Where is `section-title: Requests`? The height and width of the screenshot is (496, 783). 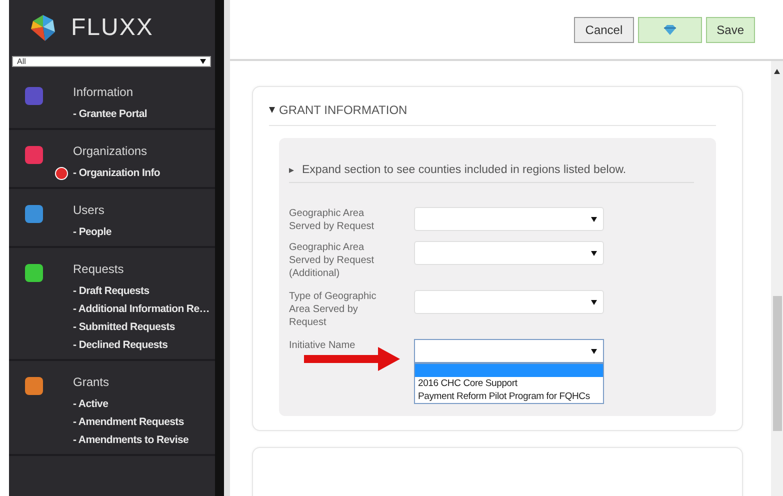
section-title: Requests is located at coordinates (141, 269).